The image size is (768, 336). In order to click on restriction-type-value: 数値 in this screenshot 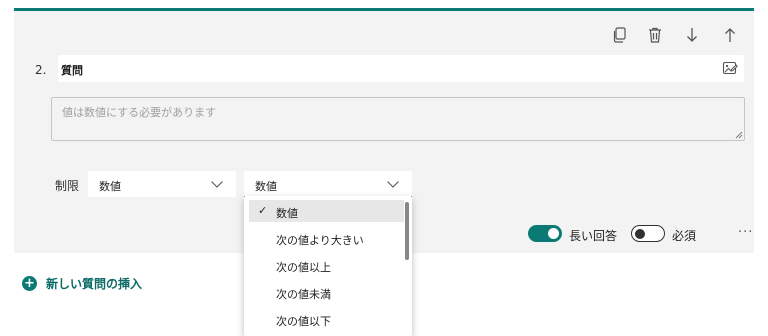, I will do `click(110, 186)`.